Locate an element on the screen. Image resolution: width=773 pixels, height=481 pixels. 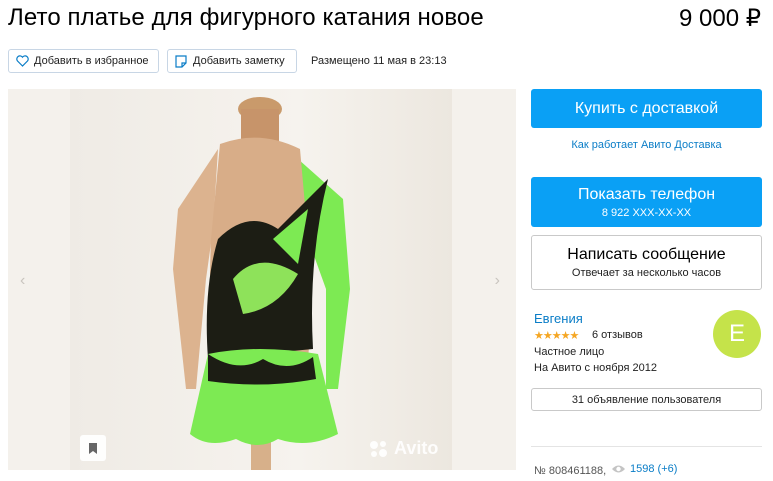
buy-with-delivery-button: Купить с доставкой is located at coordinates (646, 108).